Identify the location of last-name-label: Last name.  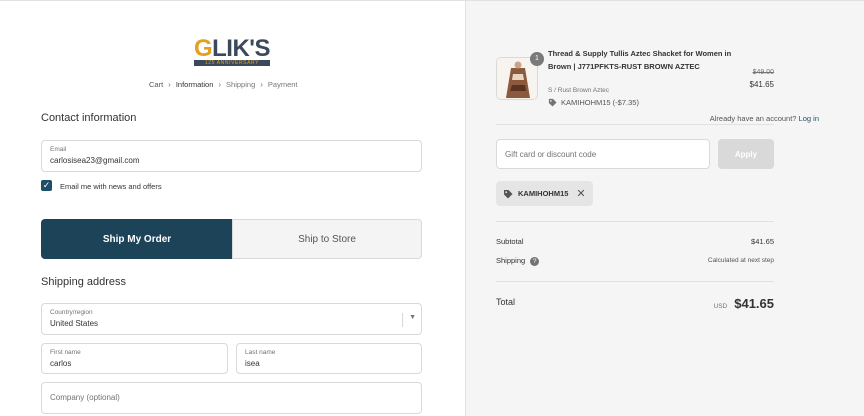
(260, 352).